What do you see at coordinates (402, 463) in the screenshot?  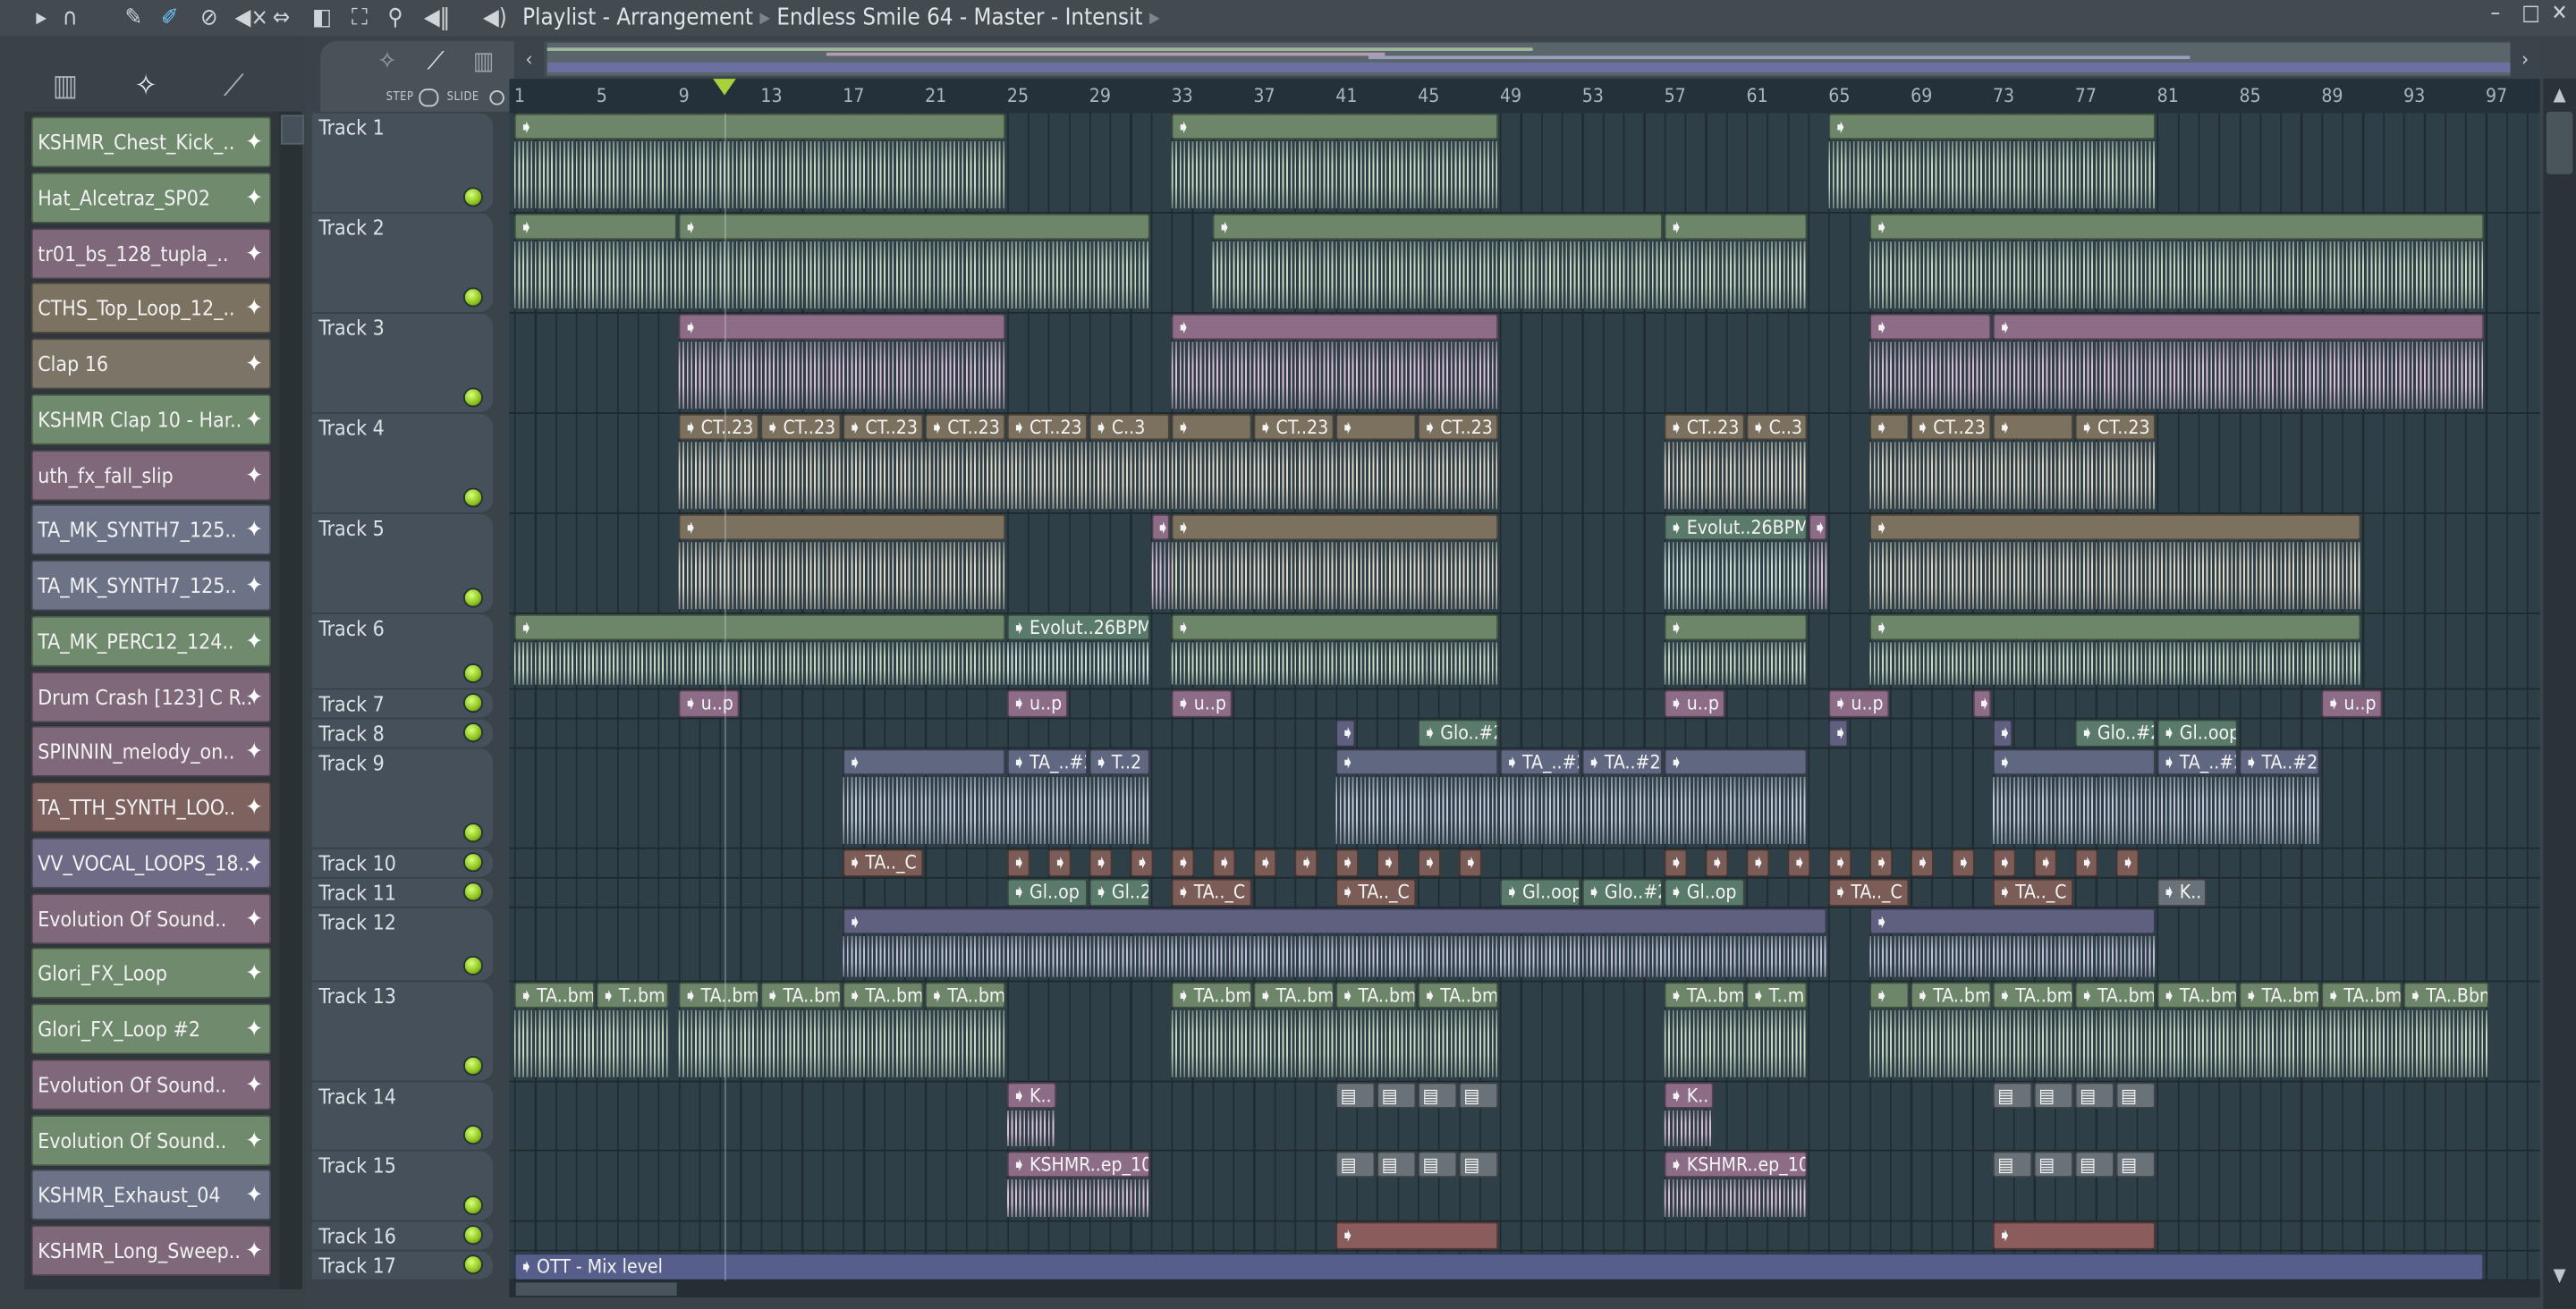 I see `track-header: Track 4` at bounding box center [402, 463].